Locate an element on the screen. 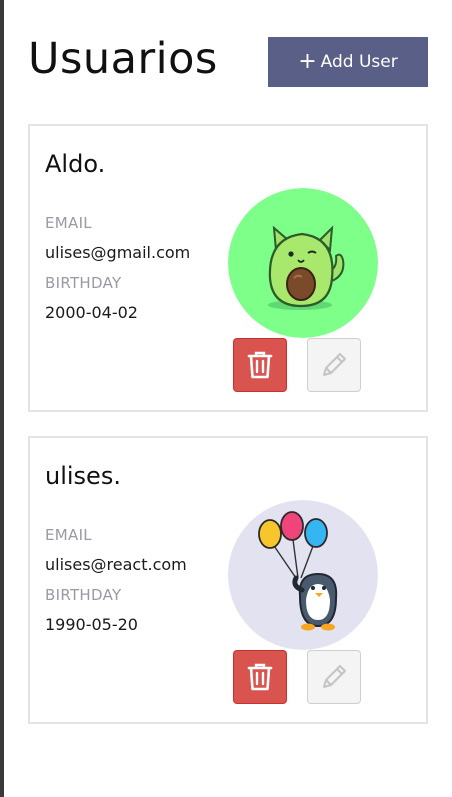 This screenshot has width=452, height=797. page-header: Usuarios + Add User is located at coordinates (228, 60).